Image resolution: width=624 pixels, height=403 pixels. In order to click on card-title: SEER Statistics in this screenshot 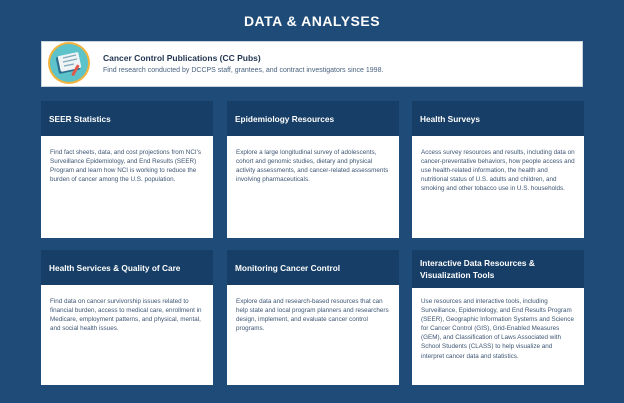, I will do `click(127, 118)`.